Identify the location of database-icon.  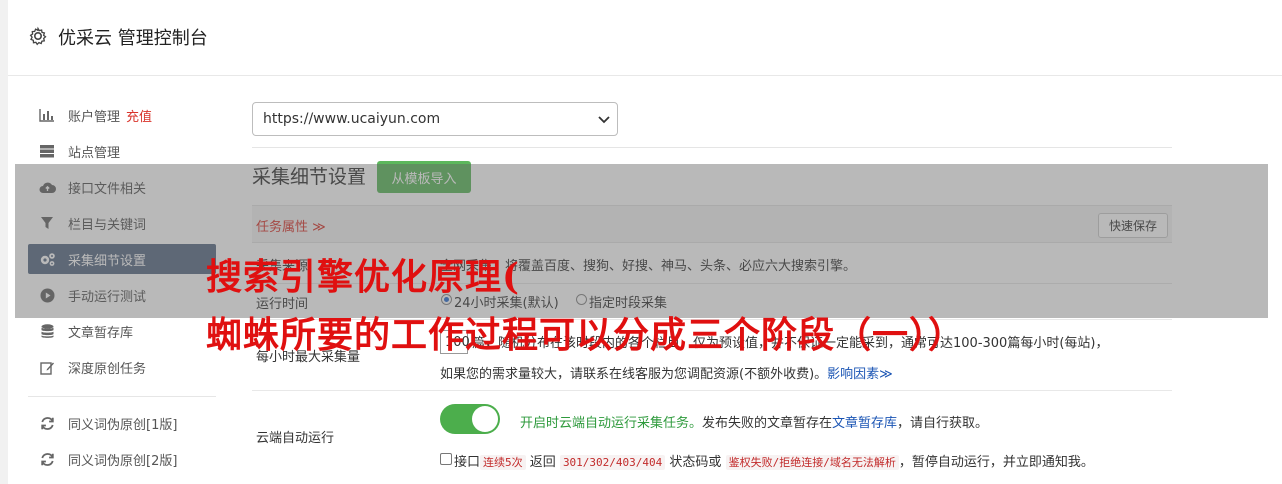
(47, 331).